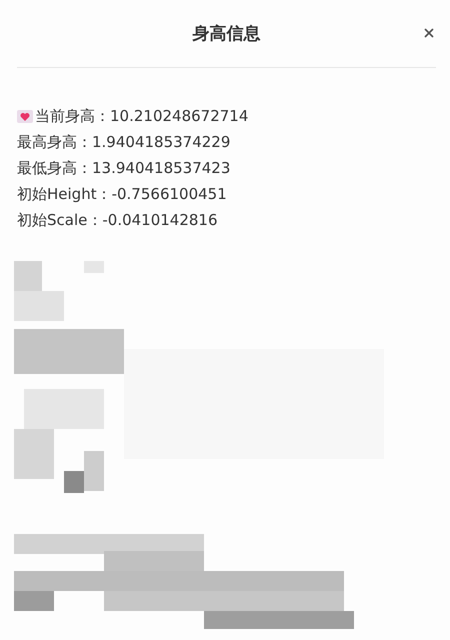 The height and width of the screenshot is (640, 450). Describe the element at coordinates (123, 142) in the screenshot. I see `info-line: 最高身高：1.9404185374229` at that location.